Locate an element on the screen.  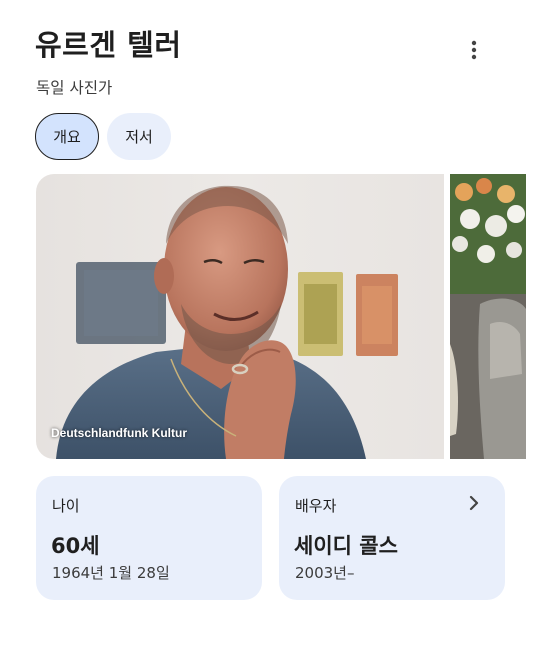
birth-date: 1964년 1월 28일 is located at coordinates (111, 573).